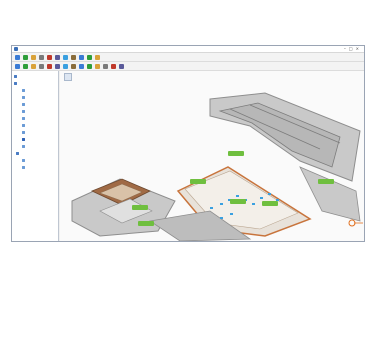  Describe the element at coordinates (188, 66) in the screenshot. I see `toolbar-secondary` at that location.